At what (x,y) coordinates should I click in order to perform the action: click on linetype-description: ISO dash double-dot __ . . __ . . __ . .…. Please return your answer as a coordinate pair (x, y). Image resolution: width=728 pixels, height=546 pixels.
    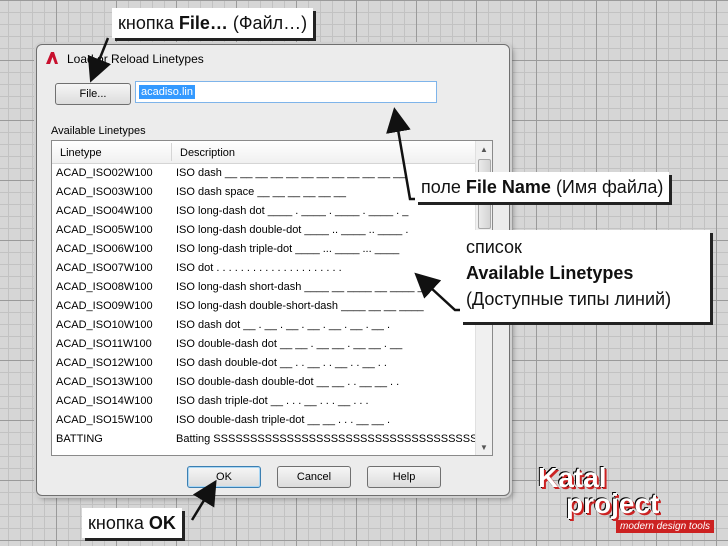
    Looking at the image, I should click on (281, 363).